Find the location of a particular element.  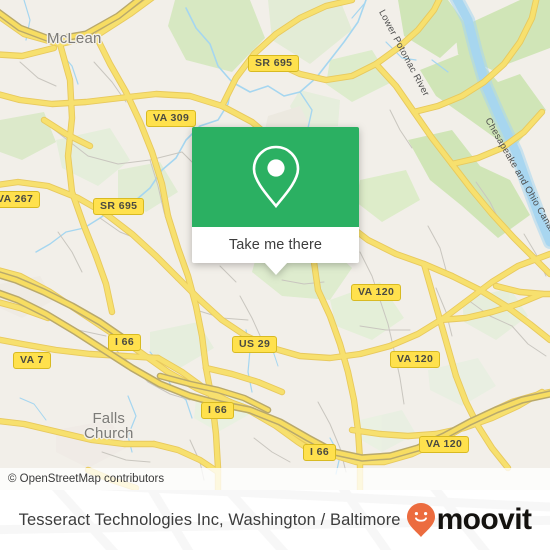

callout-pointer is located at coordinates (275, 268).